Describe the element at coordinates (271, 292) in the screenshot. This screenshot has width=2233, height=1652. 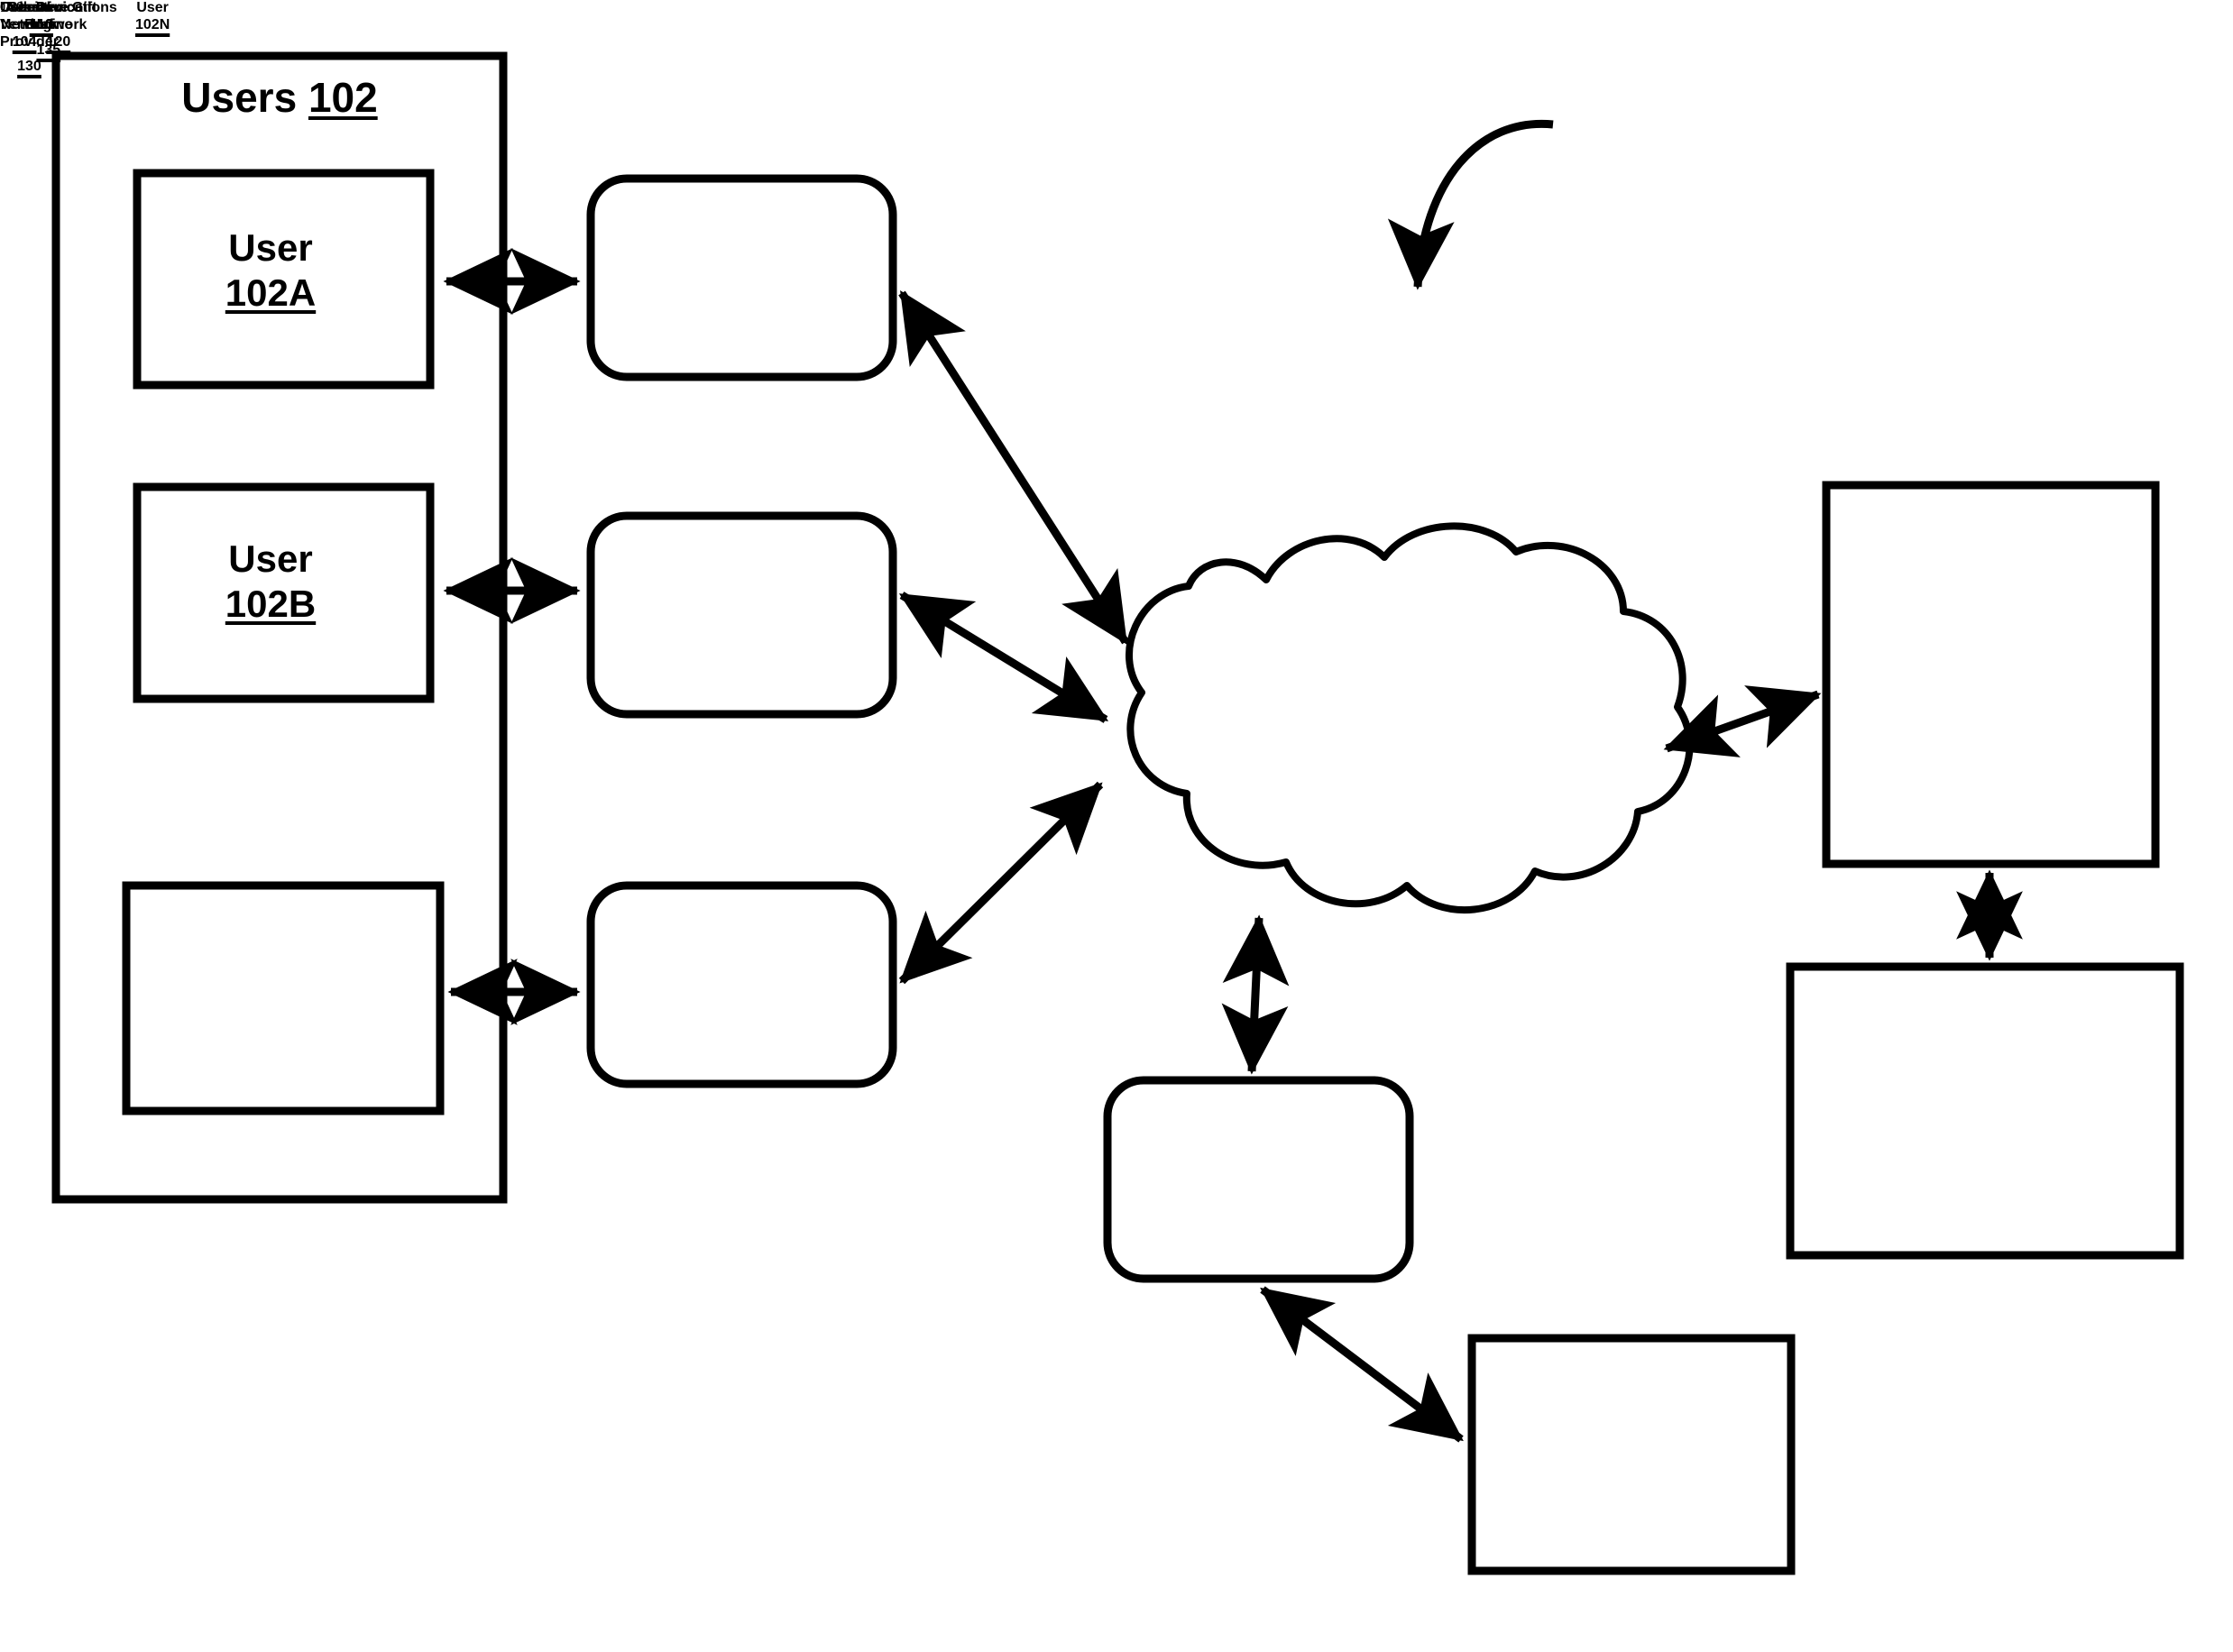
I see `user-102a-ref: 102A` at that location.